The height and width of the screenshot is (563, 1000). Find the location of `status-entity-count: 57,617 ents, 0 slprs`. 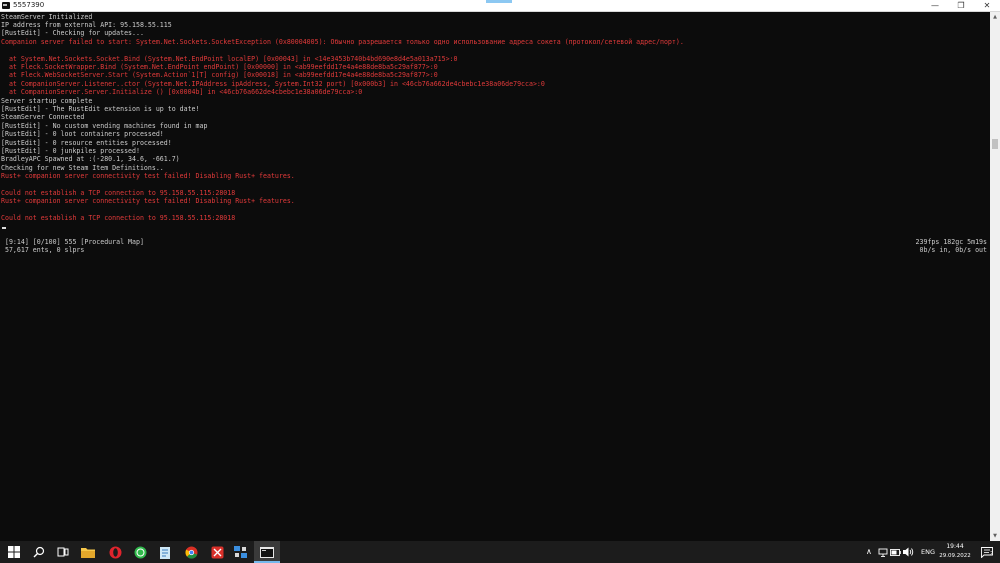

status-entity-count: 57,617 ents, 0 slprs is located at coordinates (43, 250).